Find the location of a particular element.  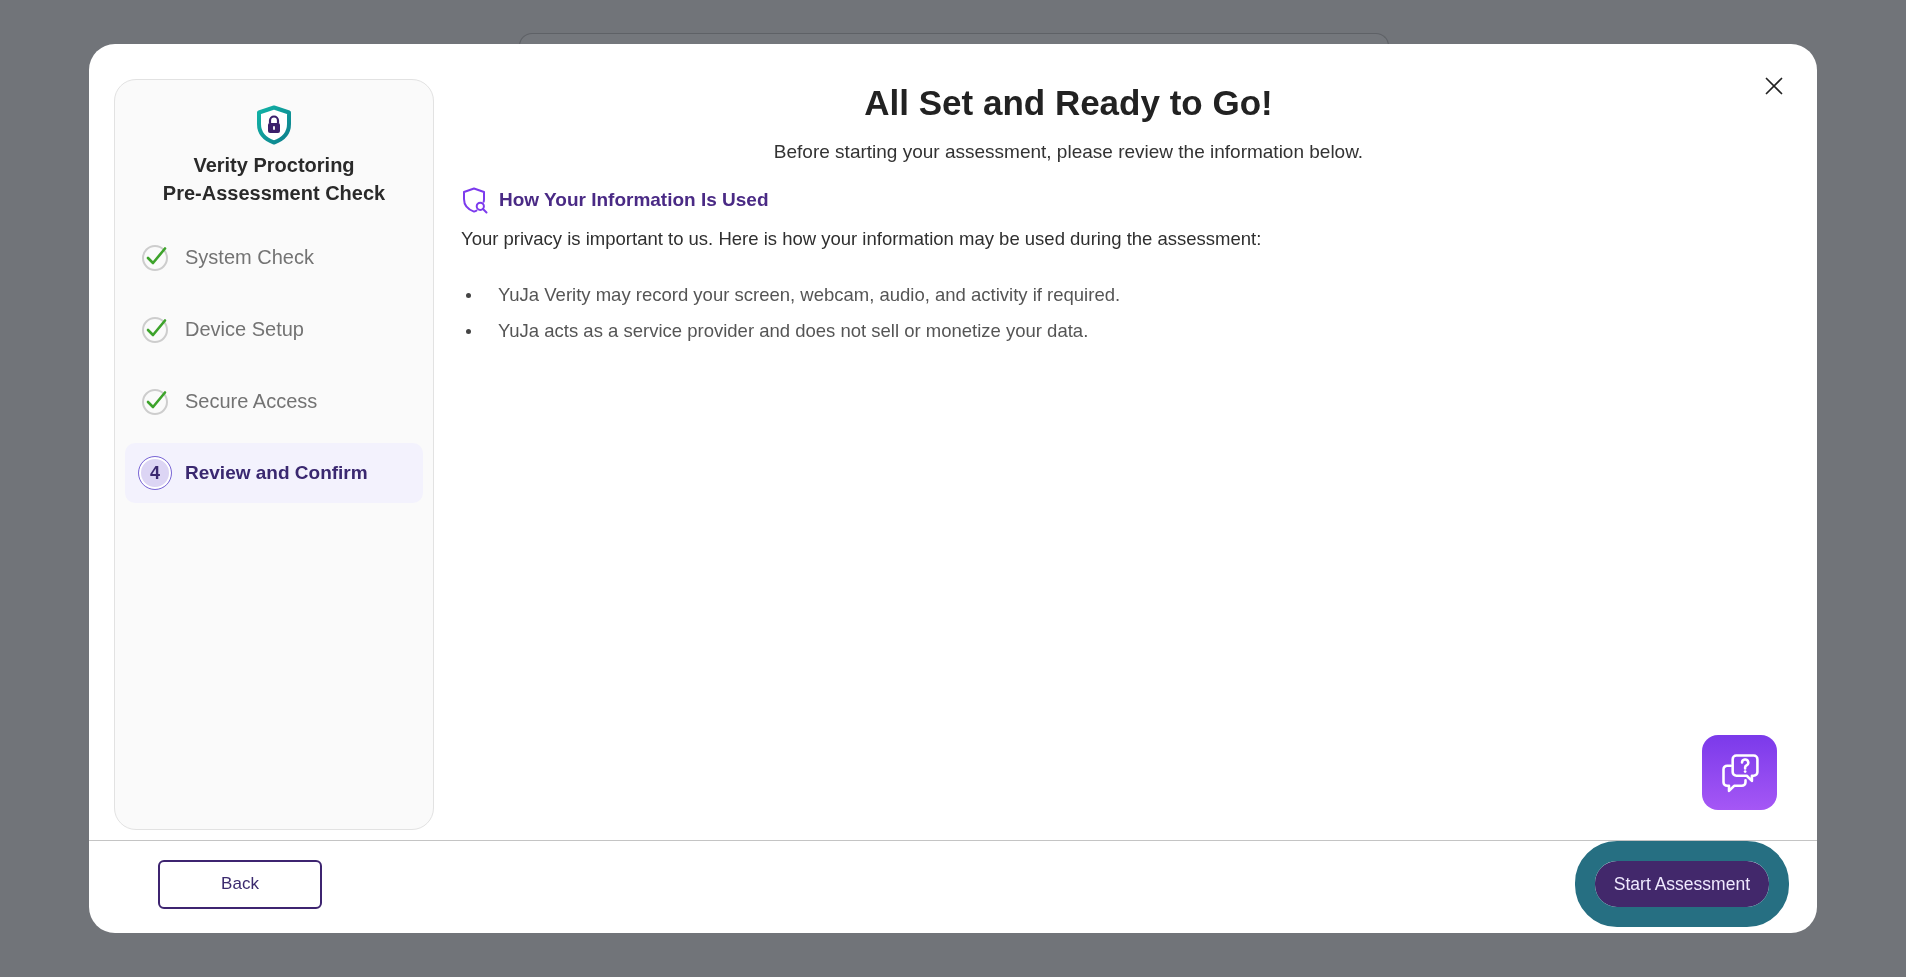

close-icon is located at coordinates (1774, 86).